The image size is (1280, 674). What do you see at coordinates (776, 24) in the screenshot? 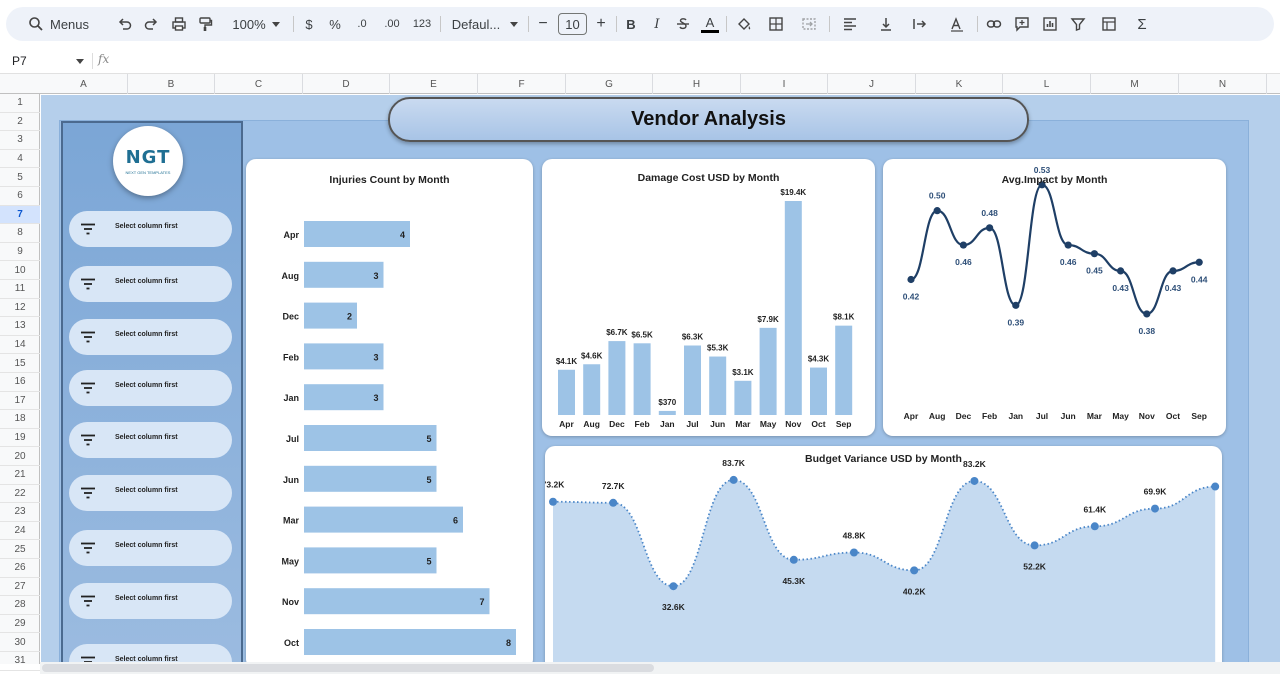
I see `borders-button` at bounding box center [776, 24].